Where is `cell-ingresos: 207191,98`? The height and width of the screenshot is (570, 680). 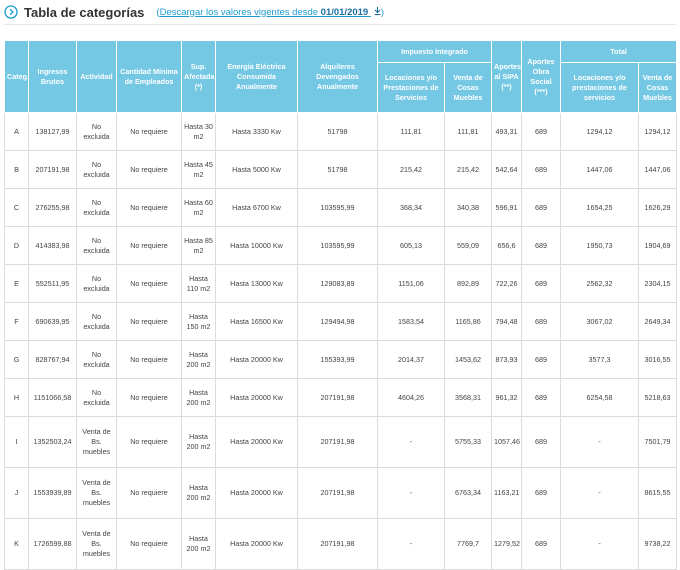
cell-ingresos: 207191,98 is located at coordinates (52, 169).